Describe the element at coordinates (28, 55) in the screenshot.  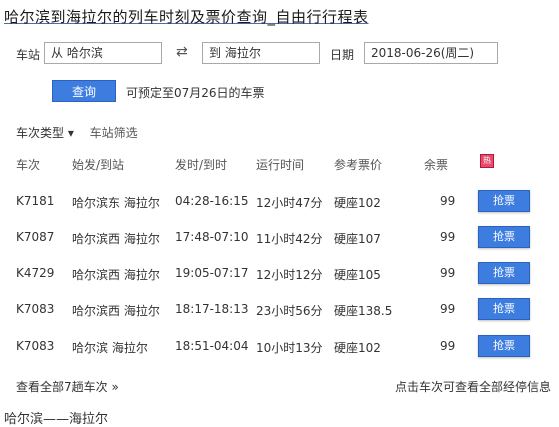
I see `from-label: 车站` at that location.